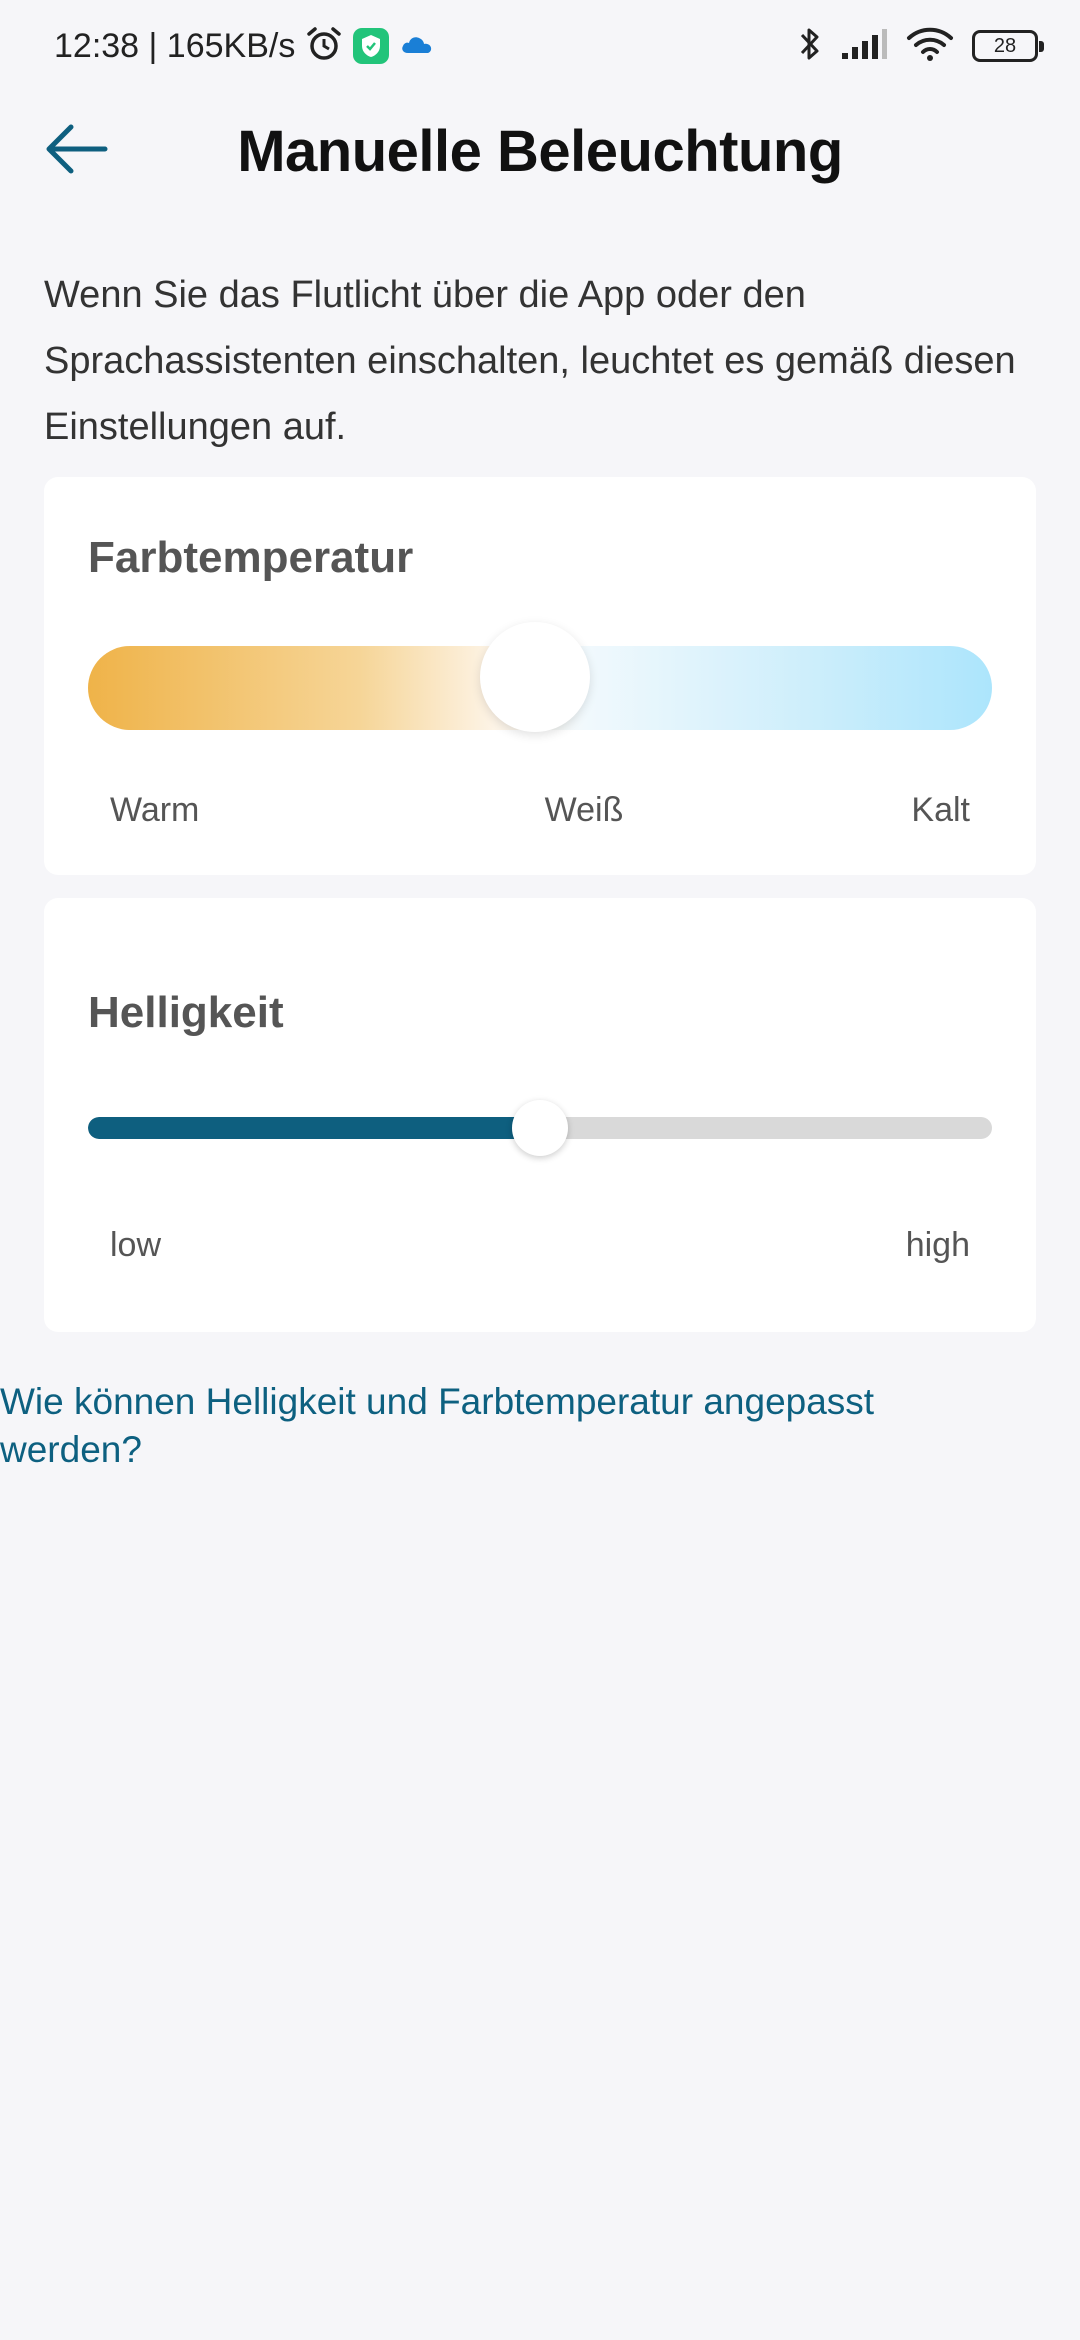 The image size is (1080, 2340). What do you see at coordinates (186, 1012) in the screenshot?
I see `brightness-title: Helligkeit` at bounding box center [186, 1012].